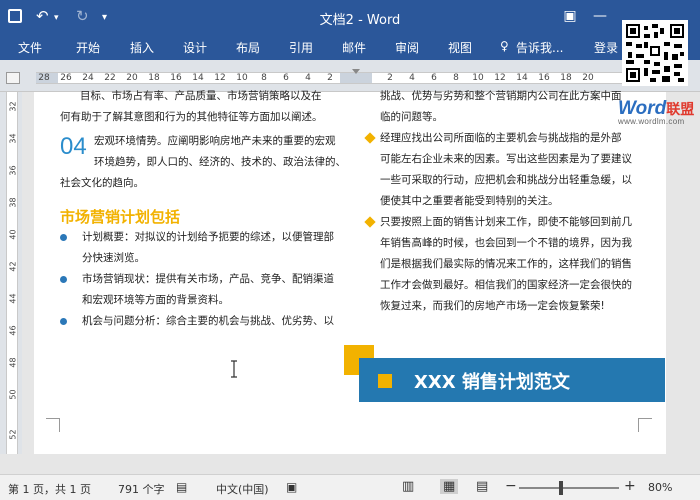  What do you see at coordinates (434, 78) in the screenshot?
I see `ruler-tick: 6` at bounding box center [434, 78].